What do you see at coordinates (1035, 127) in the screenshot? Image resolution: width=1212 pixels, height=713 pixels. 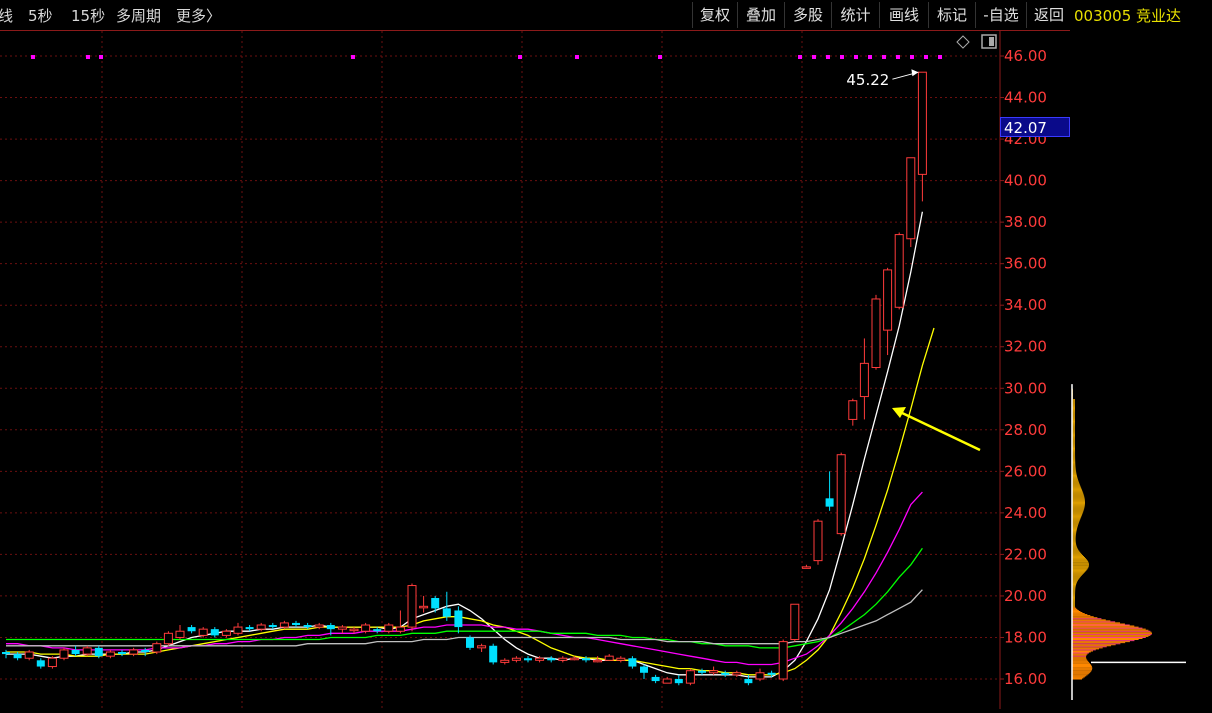 I see `last-price-badge: 42.07` at bounding box center [1035, 127].